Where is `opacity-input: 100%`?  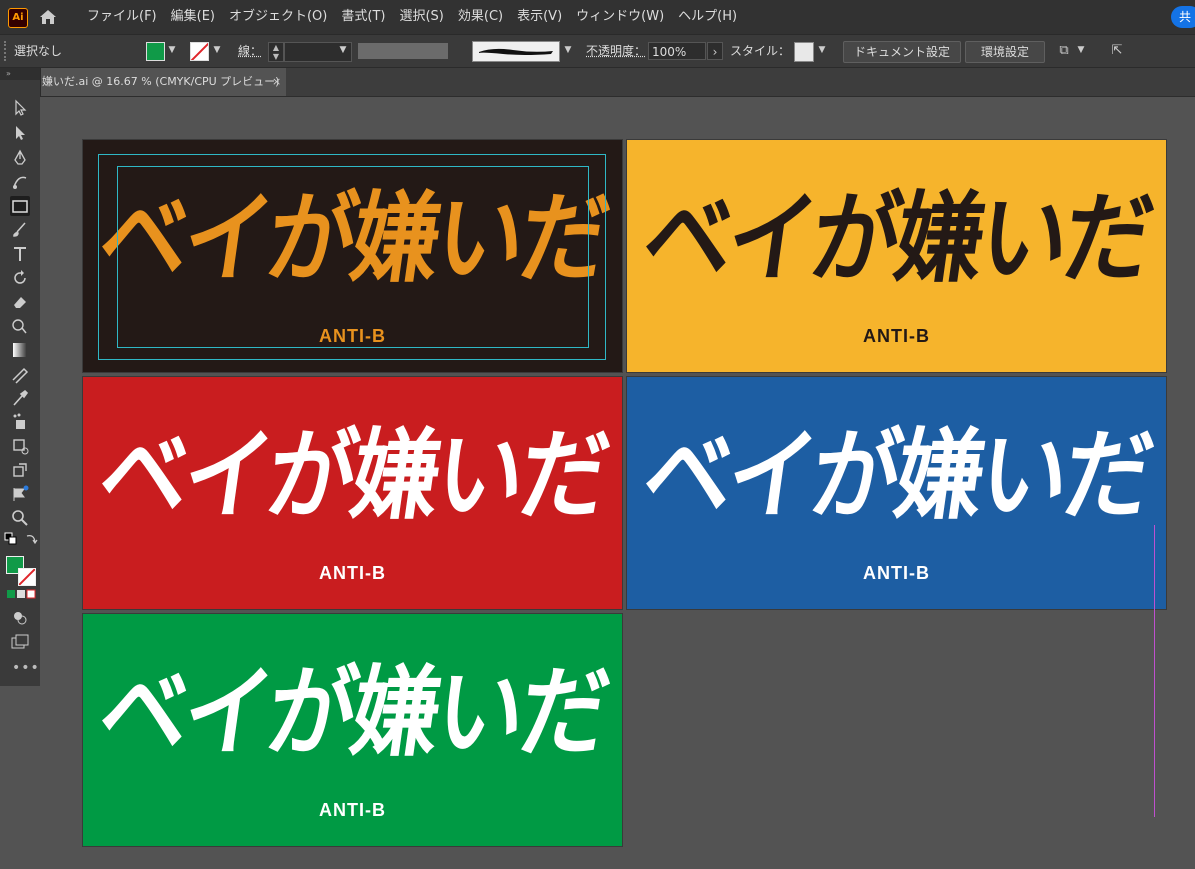
opacity-input: 100% is located at coordinates (677, 51).